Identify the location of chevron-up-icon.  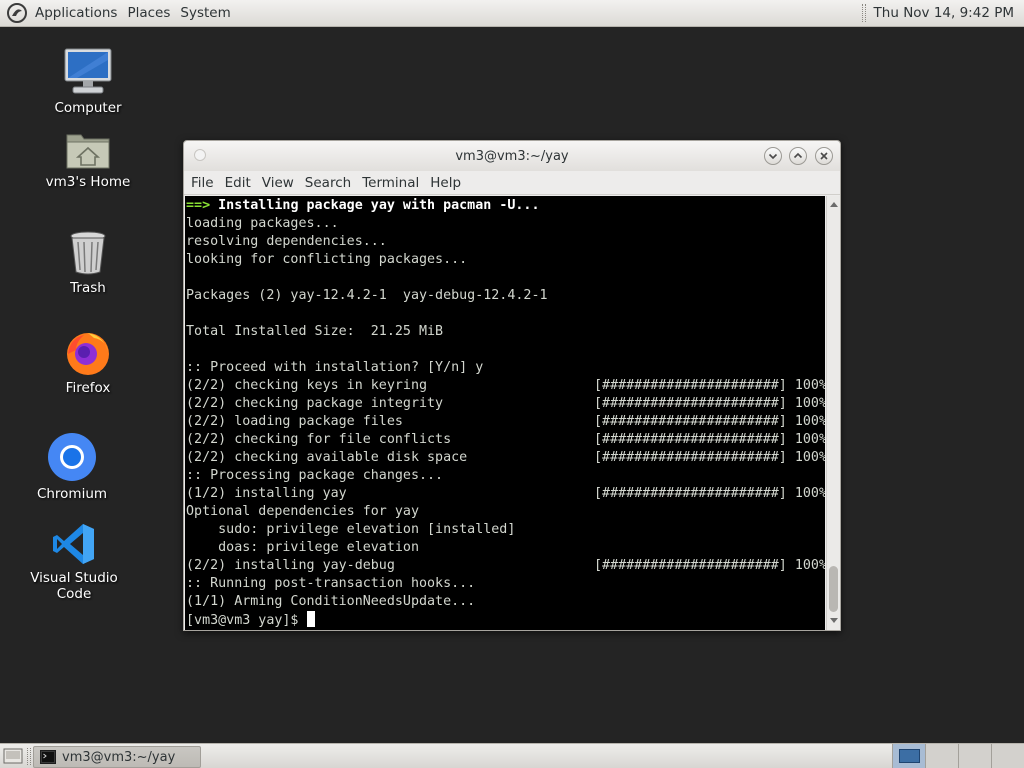
(798, 155).